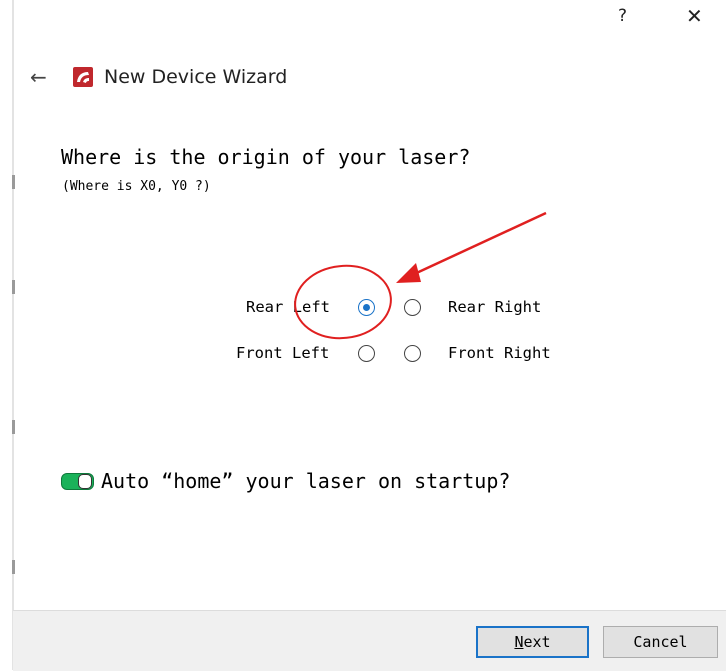 The width and height of the screenshot is (726, 671). I want to click on back-arrow-icon: ←, so click(42, 77).